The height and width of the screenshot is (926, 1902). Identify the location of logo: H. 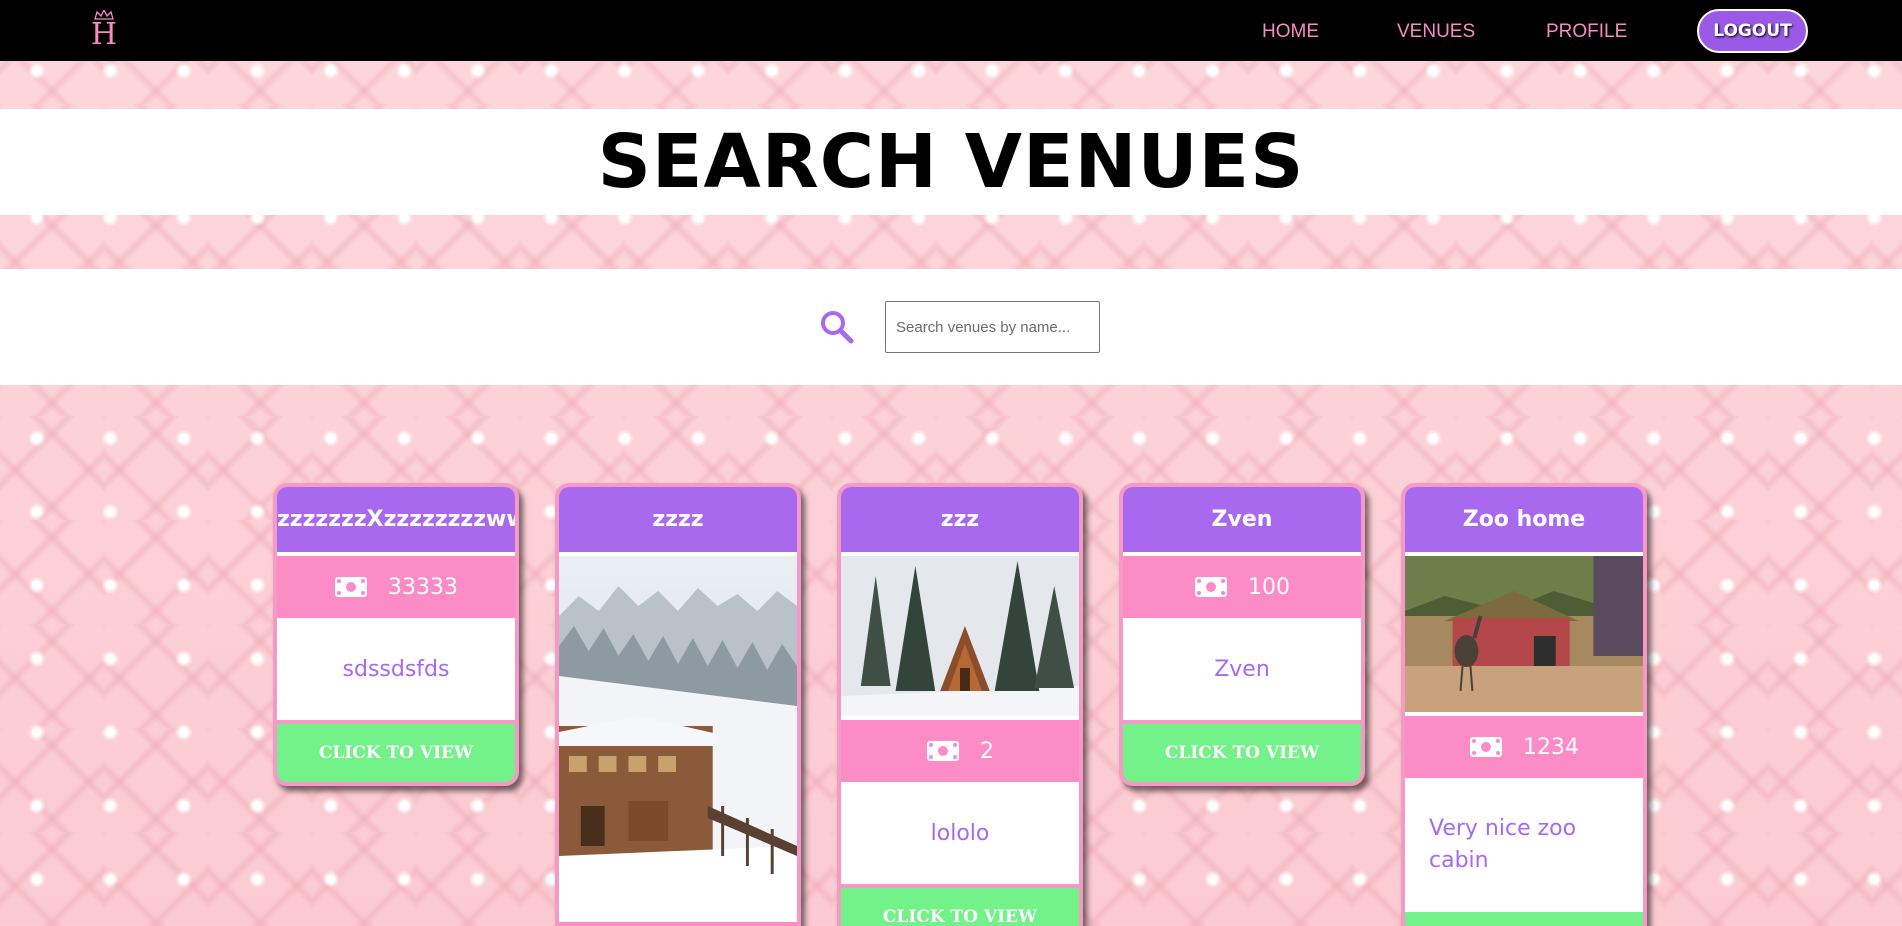
(104, 31).